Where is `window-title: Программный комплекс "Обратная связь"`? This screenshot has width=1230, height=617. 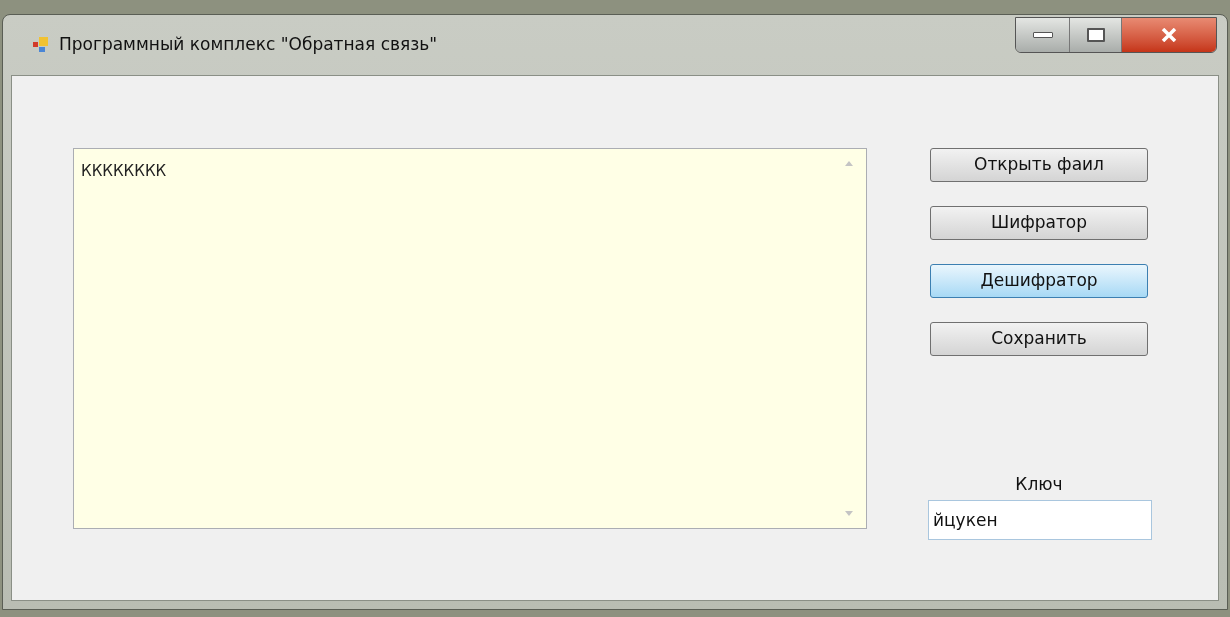 window-title: Программный комплекс "Обратная связь" is located at coordinates (248, 45).